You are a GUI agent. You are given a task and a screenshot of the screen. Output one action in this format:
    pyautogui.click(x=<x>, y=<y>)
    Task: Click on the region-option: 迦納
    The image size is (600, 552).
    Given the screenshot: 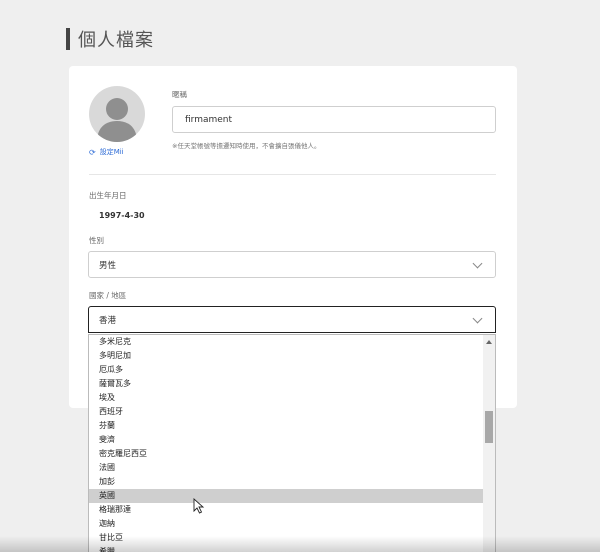 What is the action you would take?
    pyautogui.click(x=287, y=524)
    